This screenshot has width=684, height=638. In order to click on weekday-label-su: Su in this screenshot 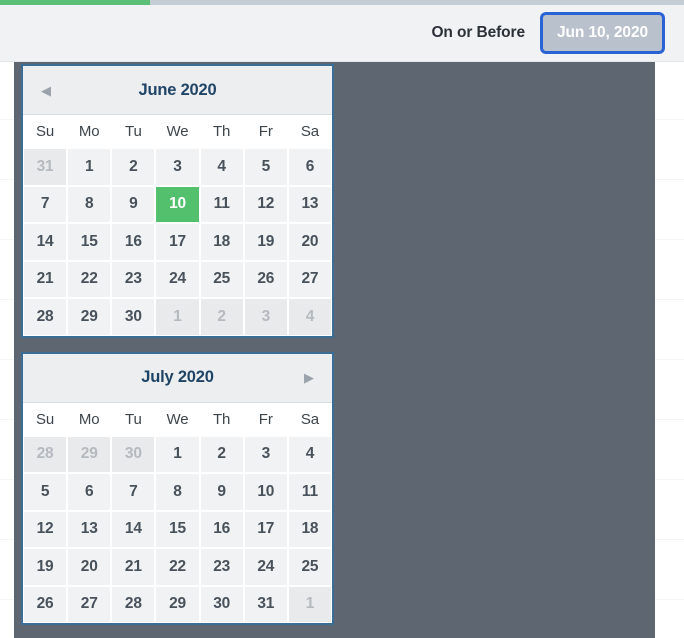, I will do `click(45, 131)`.